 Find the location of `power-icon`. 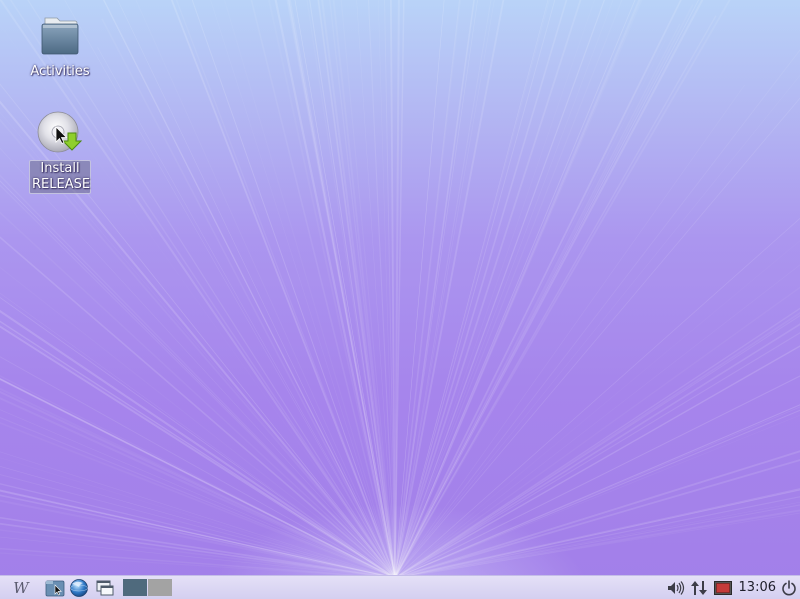

power-icon is located at coordinates (789, 588).